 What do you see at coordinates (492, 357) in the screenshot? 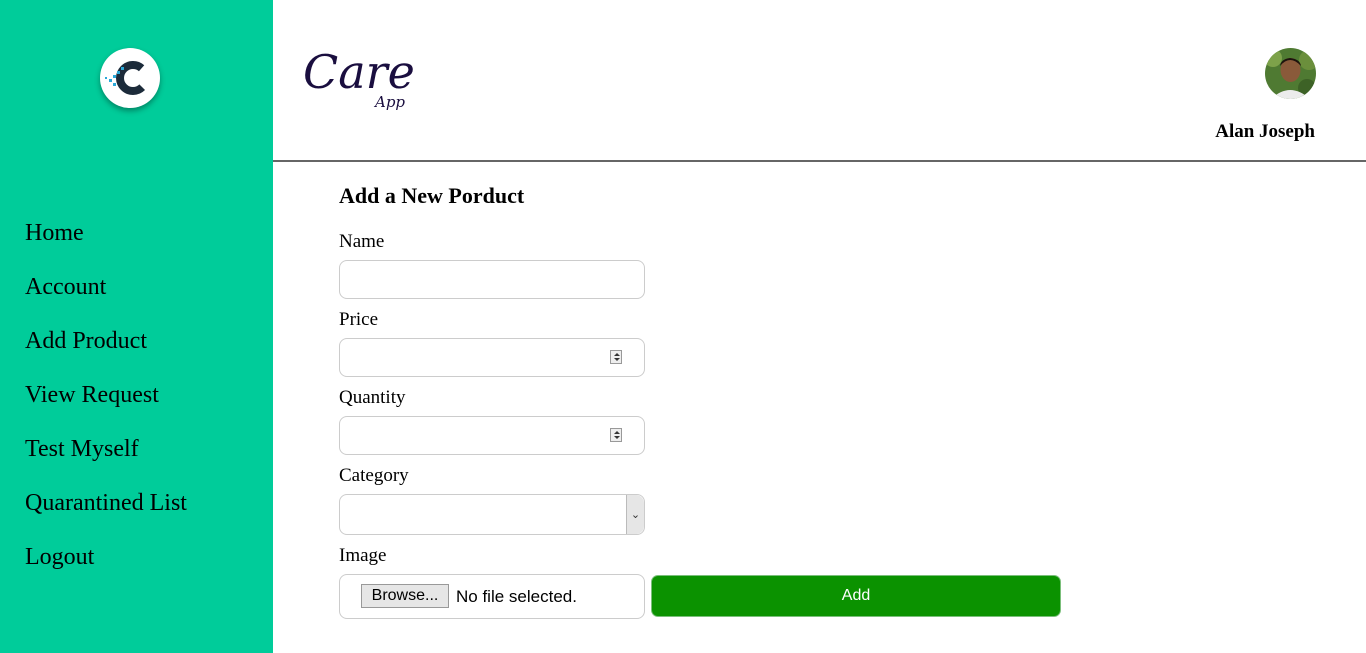
I see `price-input` at bounding box center [492, 357].